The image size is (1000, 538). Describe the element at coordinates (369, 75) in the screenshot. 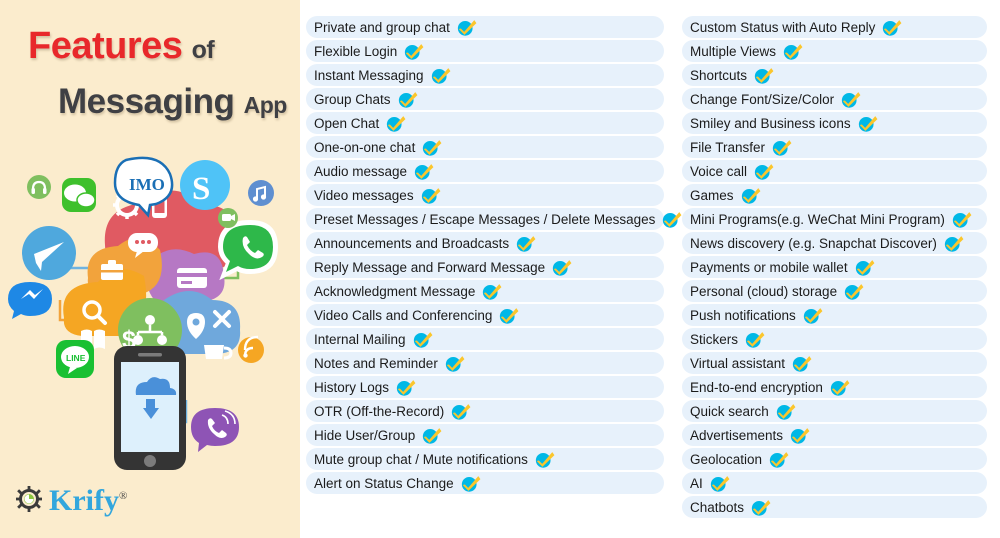

I see `feature-label: Instant Messaging` at that location.